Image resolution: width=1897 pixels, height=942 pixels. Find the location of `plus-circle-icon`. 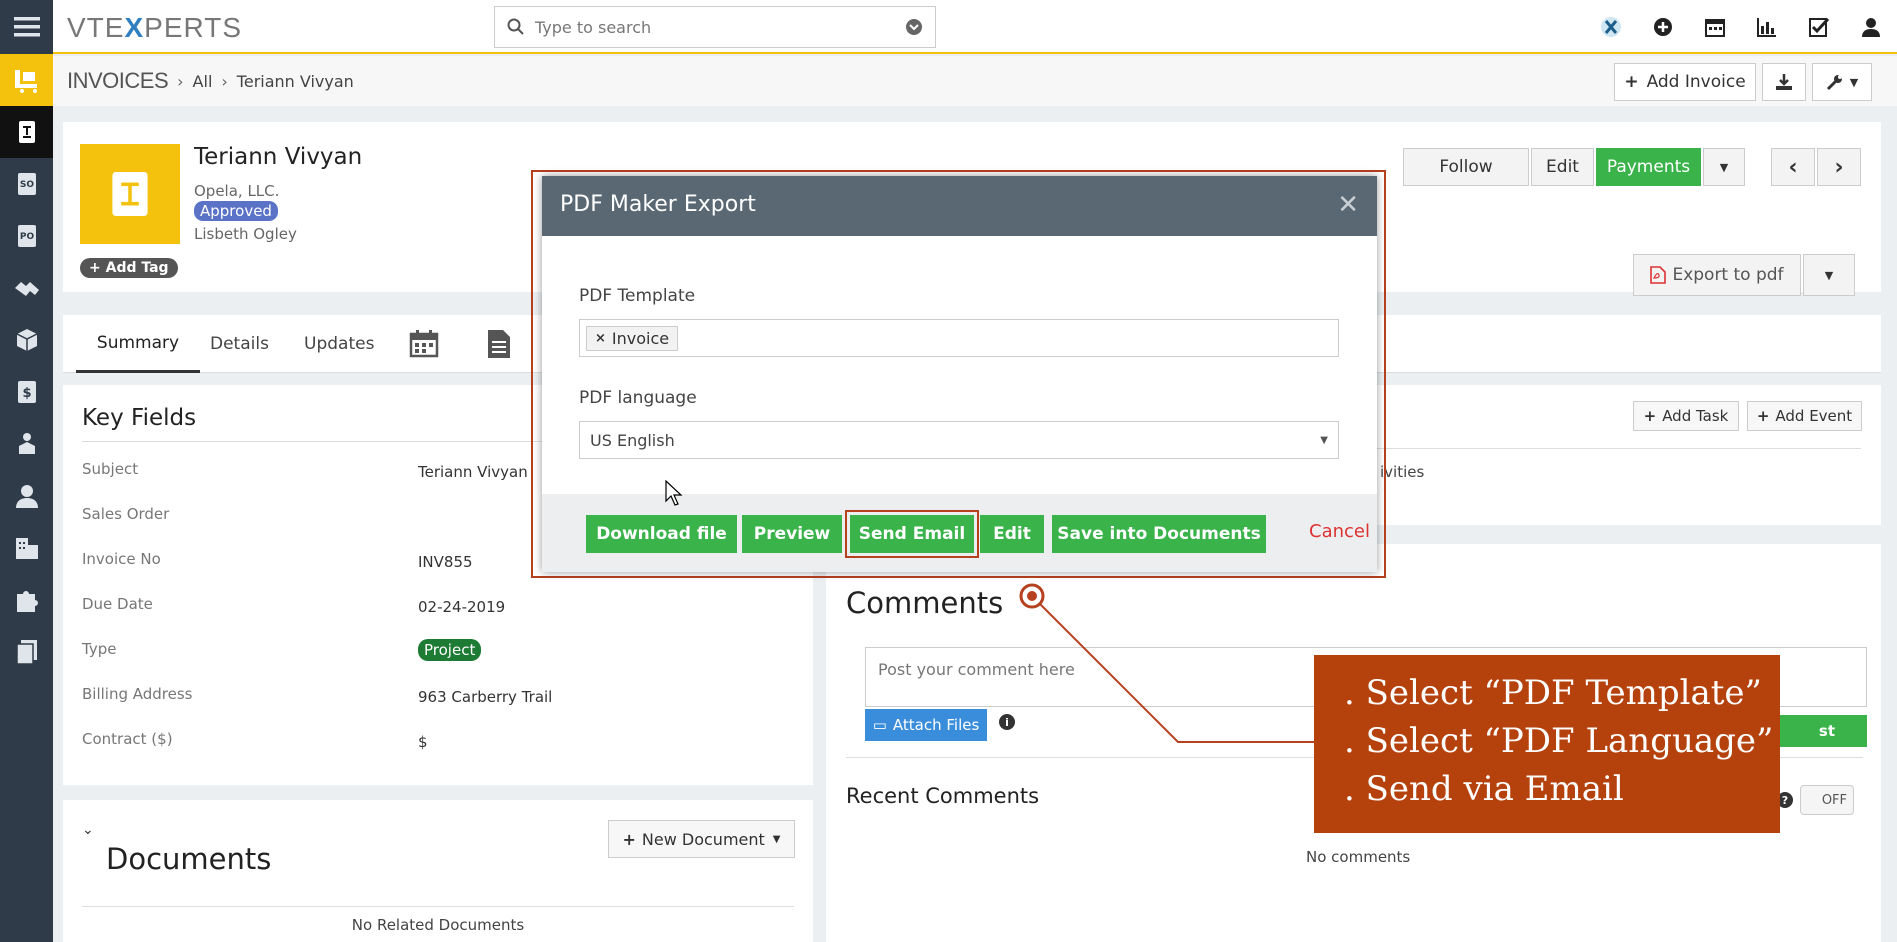

plus-circle-icon is located at coordinates (1663, 27).